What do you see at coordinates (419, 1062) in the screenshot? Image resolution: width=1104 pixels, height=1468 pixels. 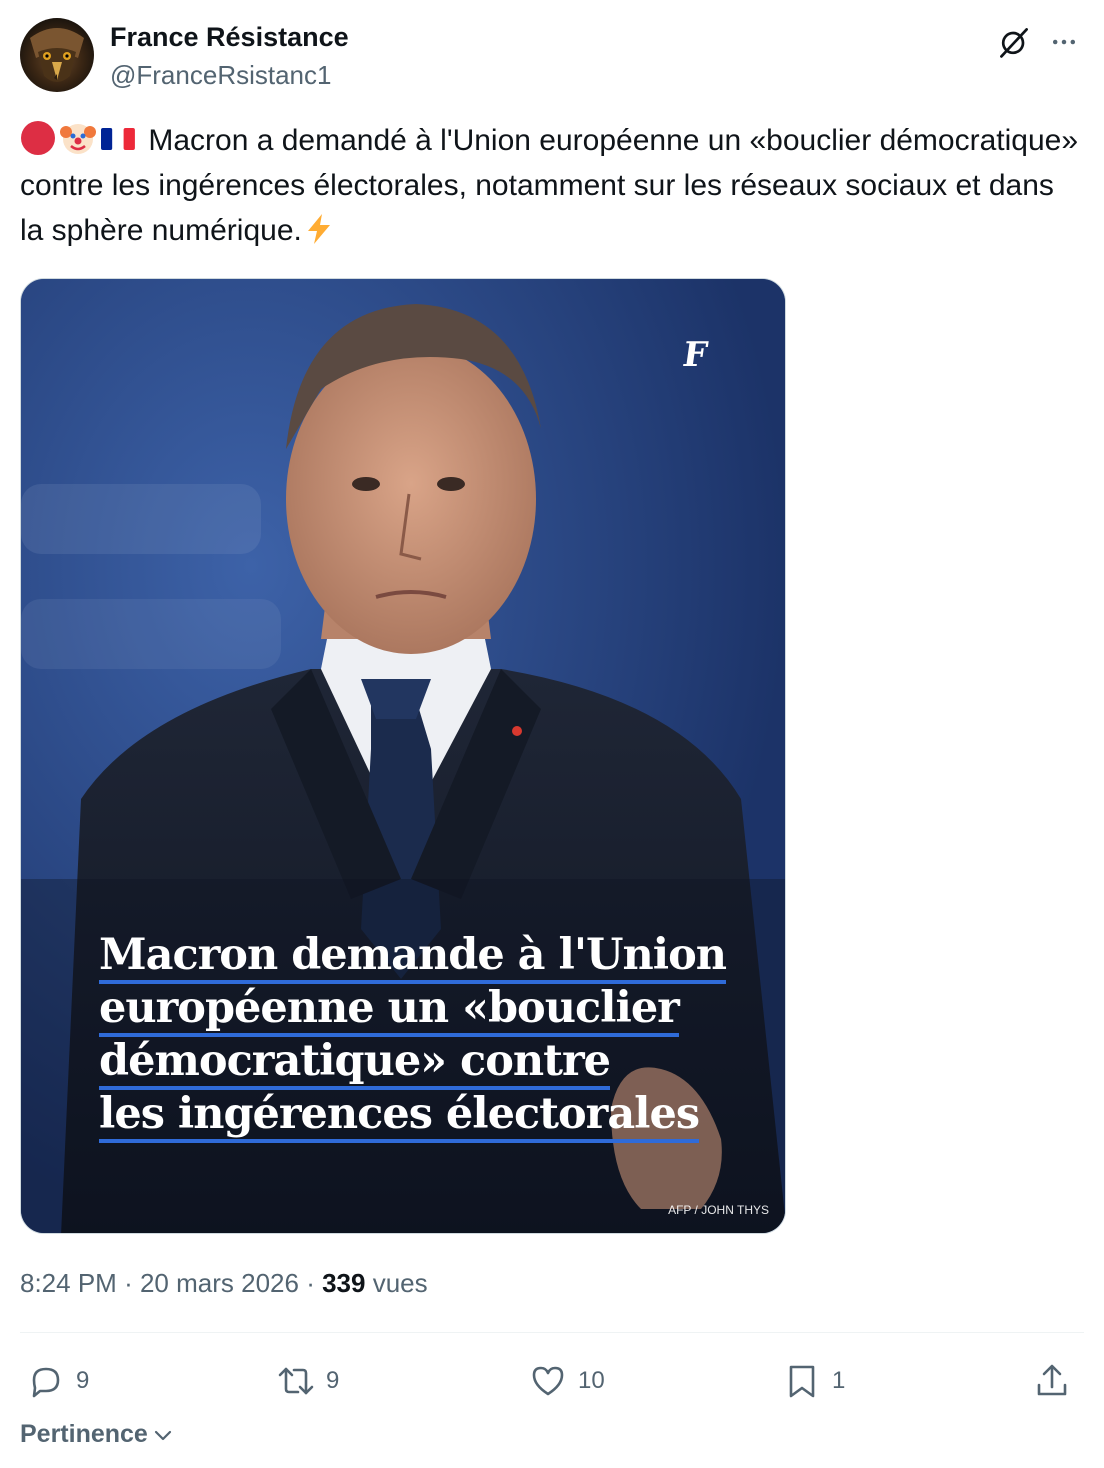 I see `headline-line-3: démocratique» contre` at bounding box center [419, 1062].